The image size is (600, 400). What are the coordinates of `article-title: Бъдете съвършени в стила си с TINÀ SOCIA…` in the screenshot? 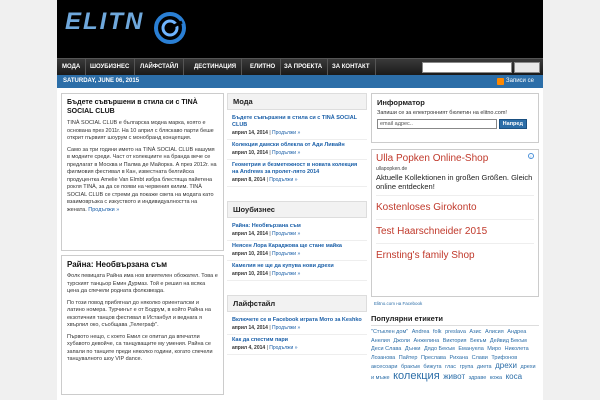 It's located at (142, 107).